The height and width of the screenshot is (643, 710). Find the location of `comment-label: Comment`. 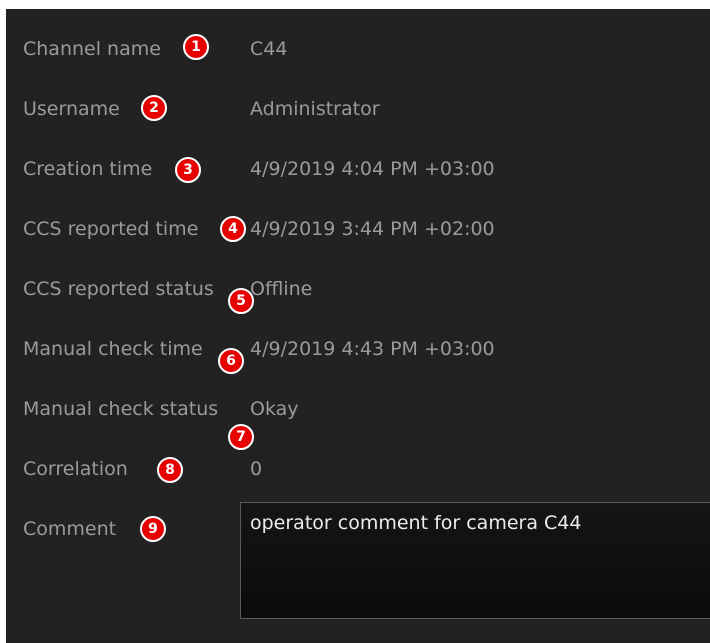

comment-label: Comment is located at coordinates (70, 529).